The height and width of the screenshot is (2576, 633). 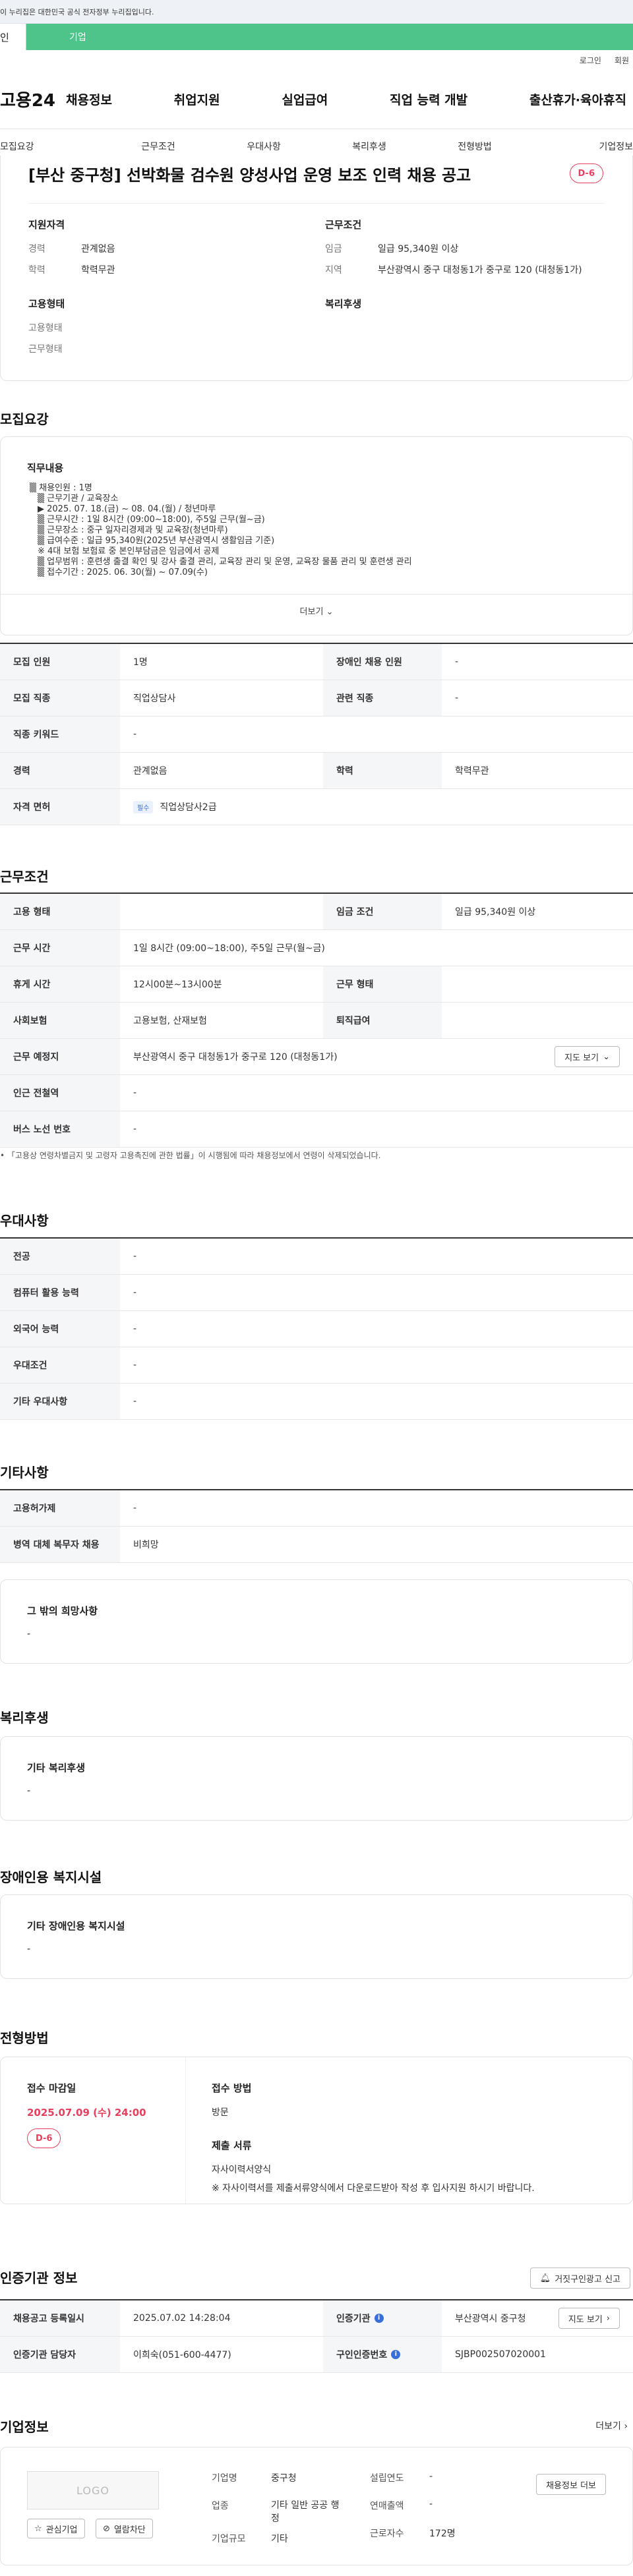 I want to click on menu-item-unemployment-benefit: 실업급여, so click(x=305, y=99).